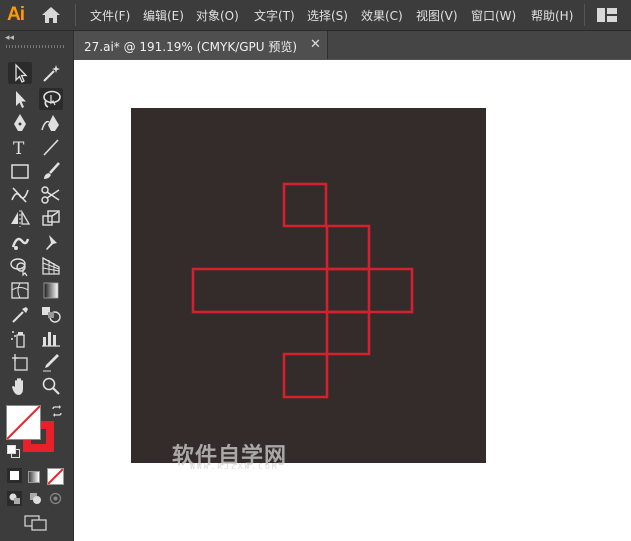 Image resolution: width=631 pixels, height=541 pixels. What do you see at coordinates (51, 266) in the screenshot?
I see `perspective-grid-tool-icon` at bounding box center [51, 266].